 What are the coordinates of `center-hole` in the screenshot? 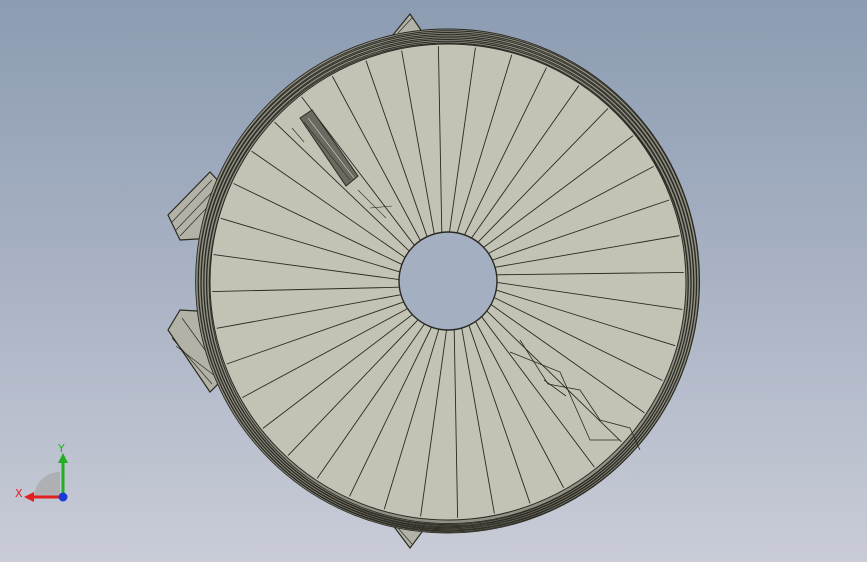 It's located at (448, 281).